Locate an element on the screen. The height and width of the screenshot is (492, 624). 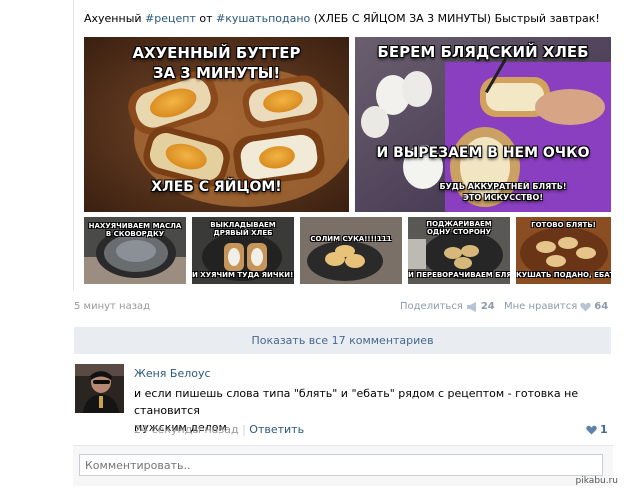
megaphone-icon is located at coordinates (472, 306).